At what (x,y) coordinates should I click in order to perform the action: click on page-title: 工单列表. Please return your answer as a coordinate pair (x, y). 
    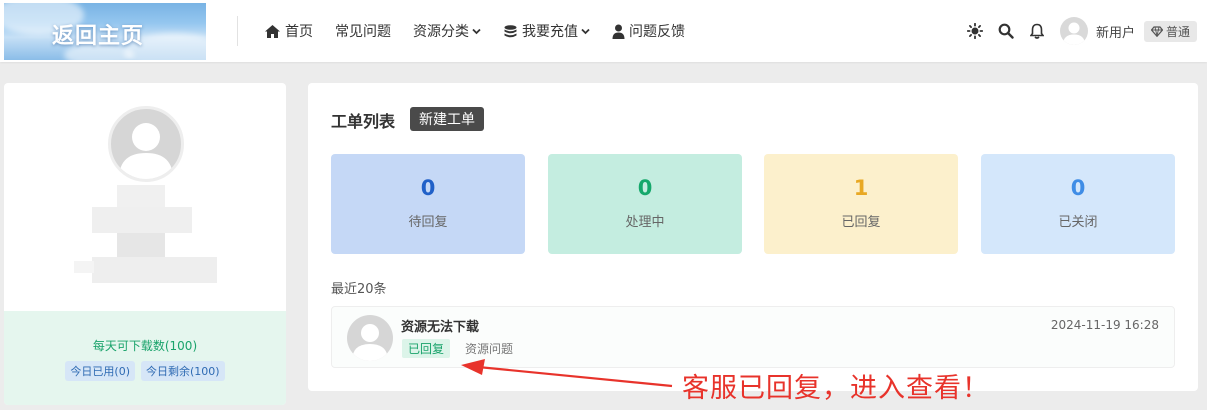
    Looking at the image, I should click on (363, 121).